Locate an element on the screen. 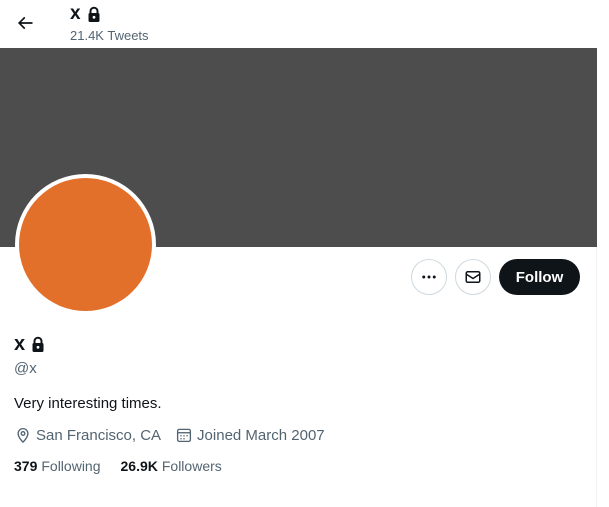 Image resolution: width=609 pixels, height=507 pixels. avatar is located at coordinates (85, 244).